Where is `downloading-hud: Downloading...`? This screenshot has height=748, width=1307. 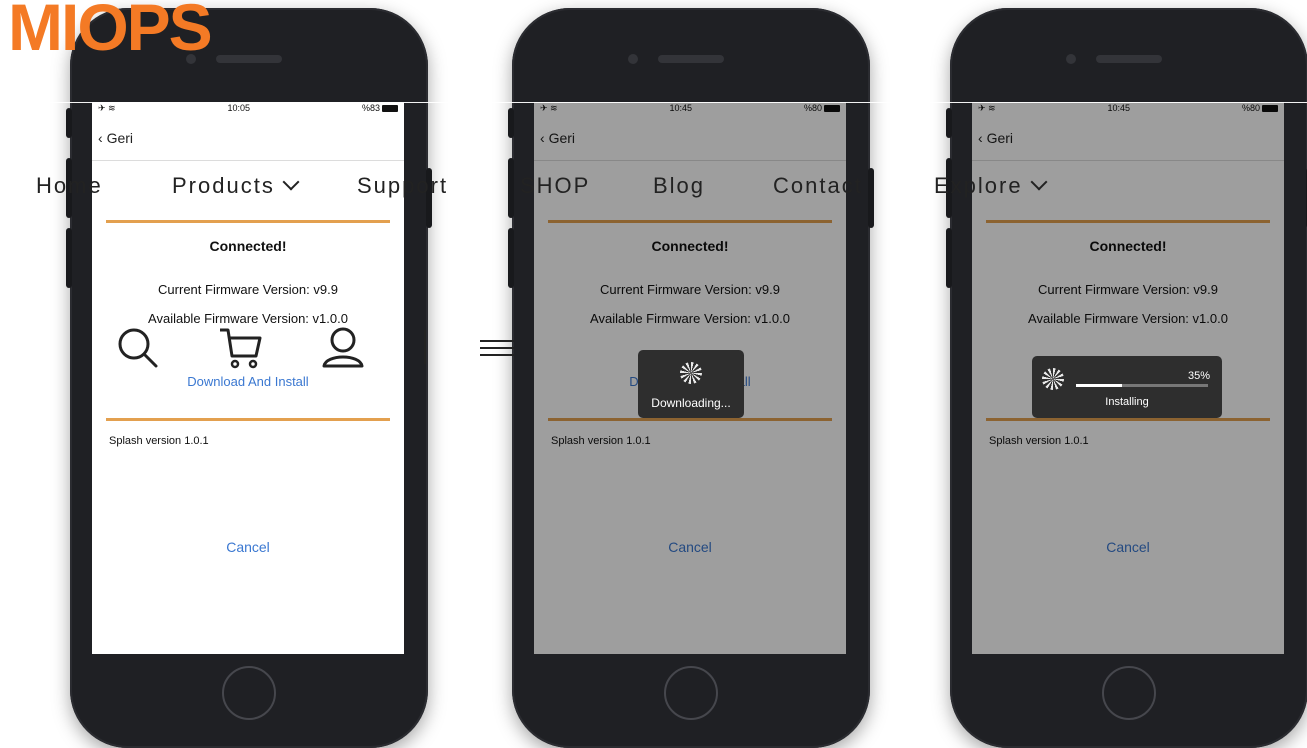
downloading-hud: Downloading... is located at coordinates (691, 384).